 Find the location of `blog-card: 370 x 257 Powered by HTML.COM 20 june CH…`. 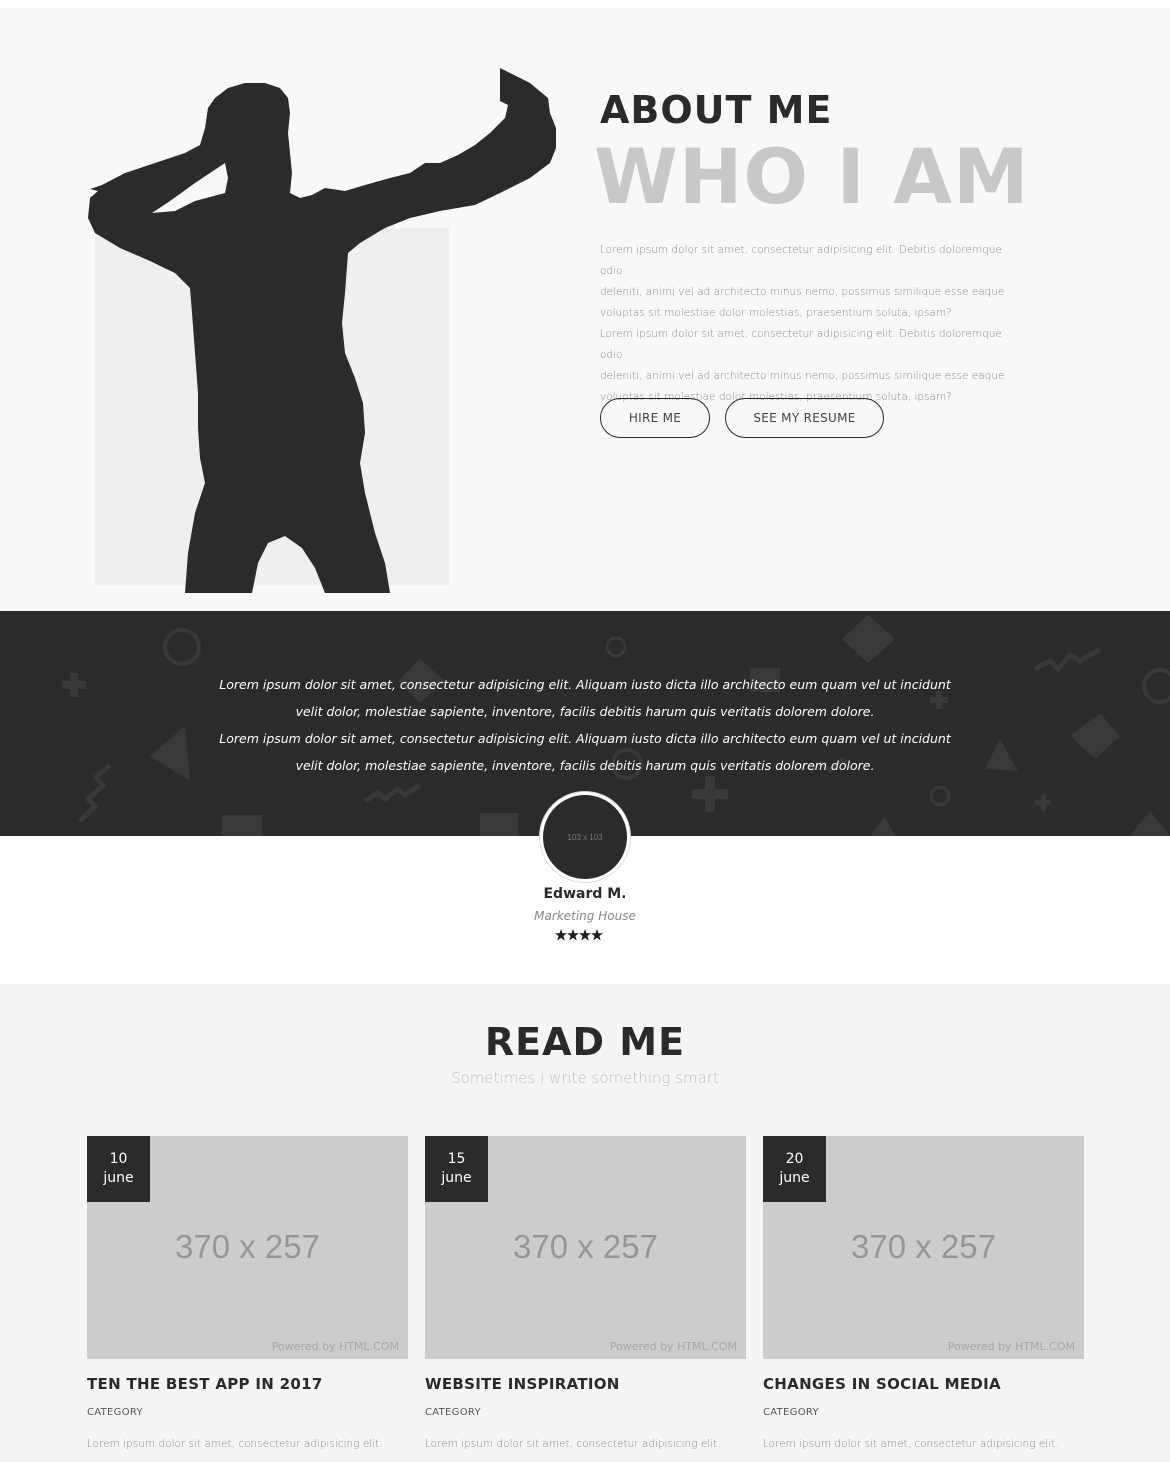

blog-card: 370 x 257 Powered by HTML.COM 20 june CH… is located at coordinates (923, 1293).